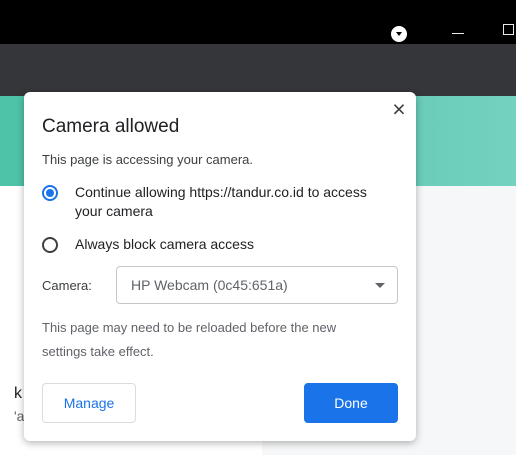 The image size is (516, 455). What do you see at coordinates (164, 244) in the screenshot?
I see `radio-always-block-label: Always block camera access` at bounding box center [164, 244].